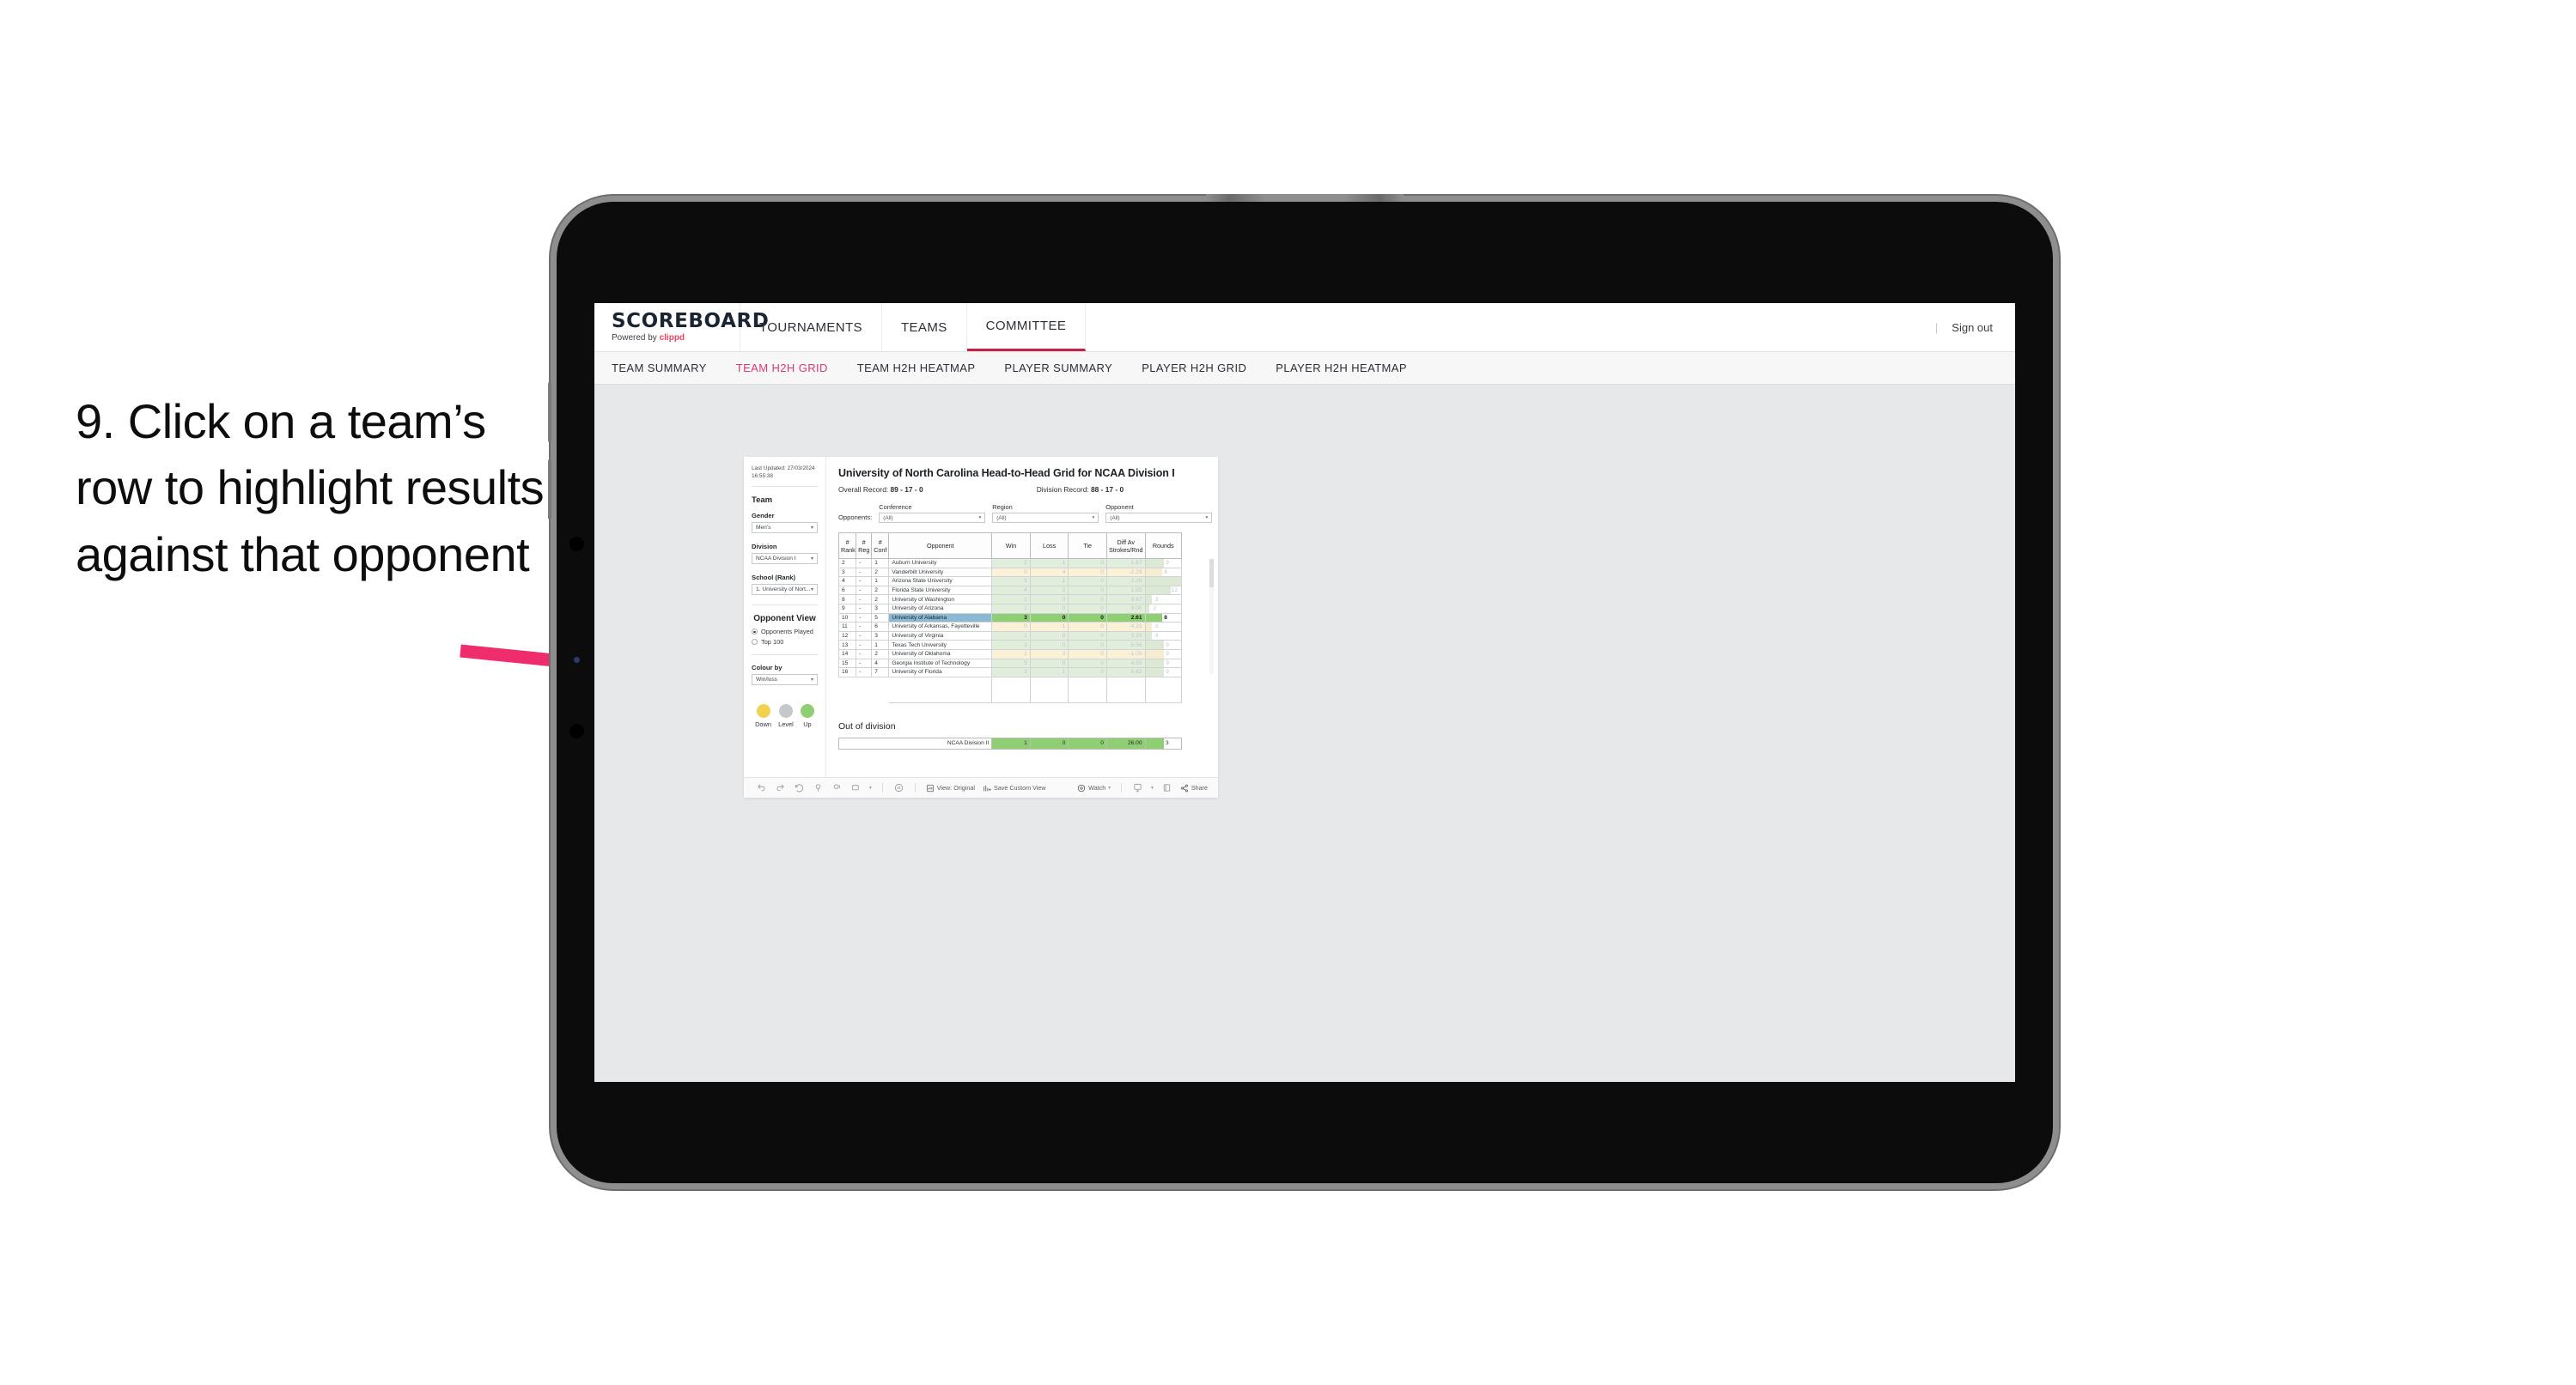 This screenshot has height=1385, width=2576. What do you see at coordinates (1009, 645) in the screenshot?
I see `table-row: 13-1 Texas Tech University 3 0 0 5.56 9` at bounding box center [1009, 645].